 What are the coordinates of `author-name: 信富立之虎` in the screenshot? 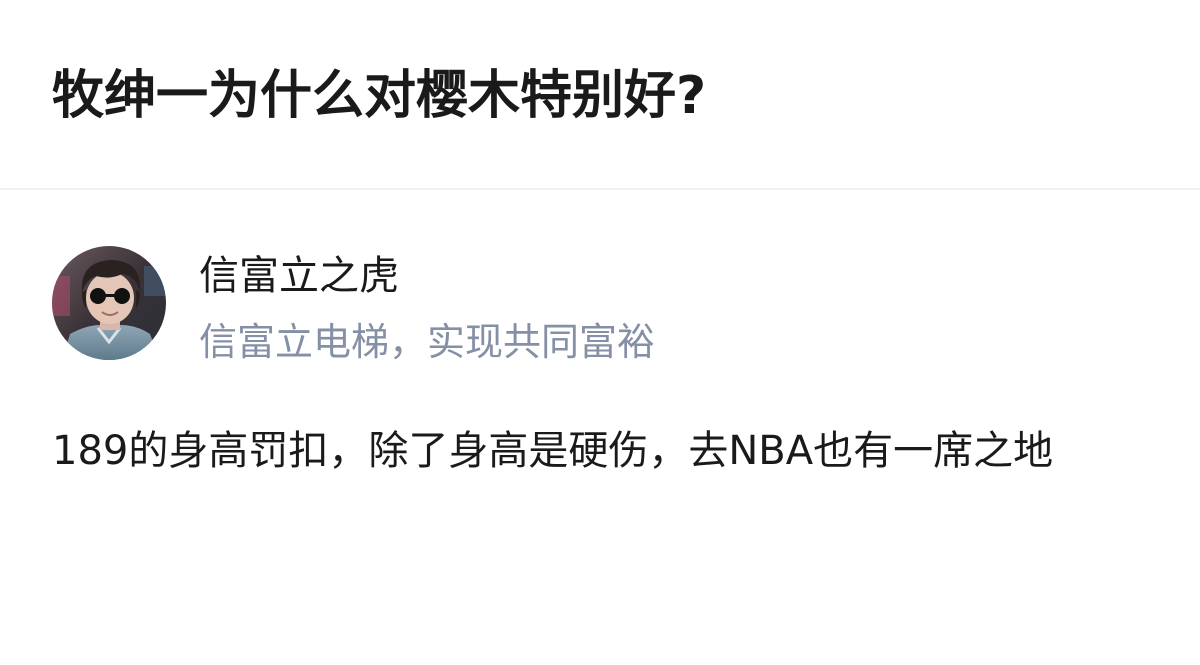 It's located at (299, 276).